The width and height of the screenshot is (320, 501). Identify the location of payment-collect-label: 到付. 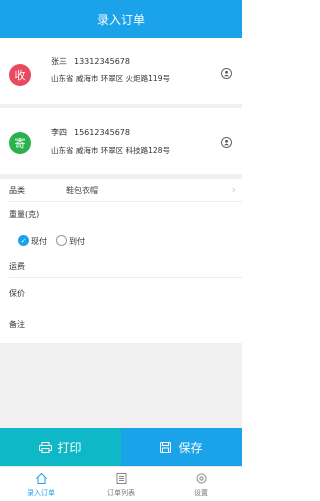
(77, 241).